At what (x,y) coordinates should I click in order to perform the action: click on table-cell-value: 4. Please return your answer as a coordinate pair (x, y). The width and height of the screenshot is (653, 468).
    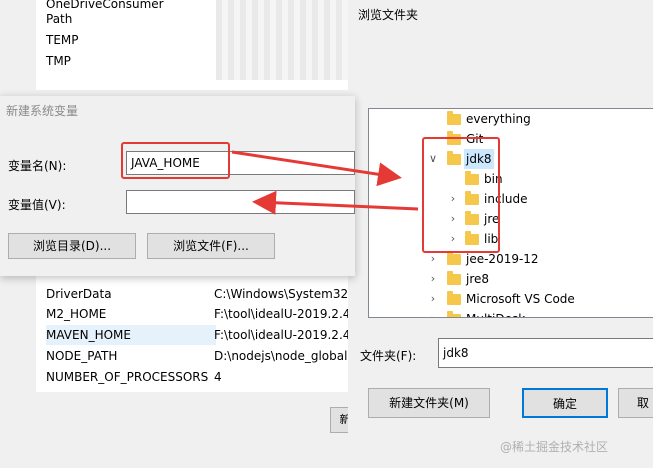
    Looking at the image, I should click on (218, 377).